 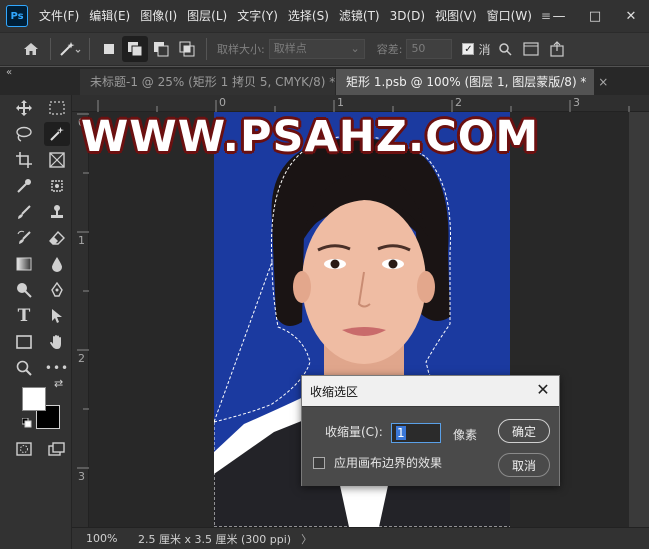 What do you see at coordinates (109, 49) in the screenshot?
I see `new-selection-icon` at bounding box center [109, 49].